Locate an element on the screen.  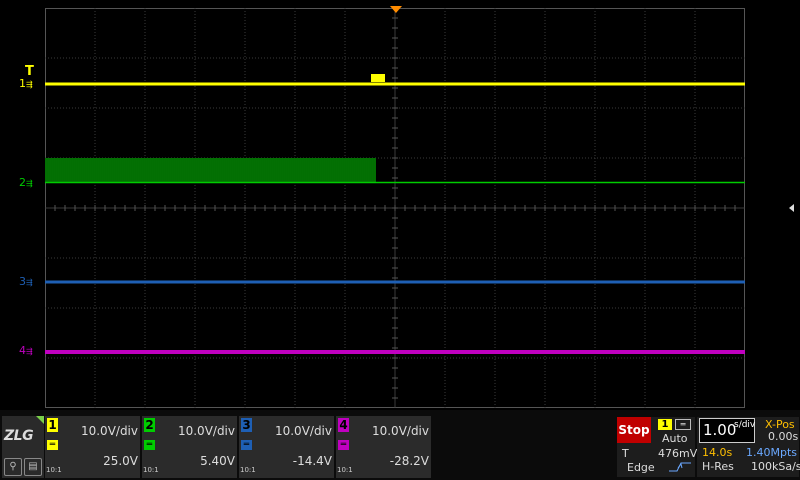
trigger-type: Edge is located at coordinates (641, 467).